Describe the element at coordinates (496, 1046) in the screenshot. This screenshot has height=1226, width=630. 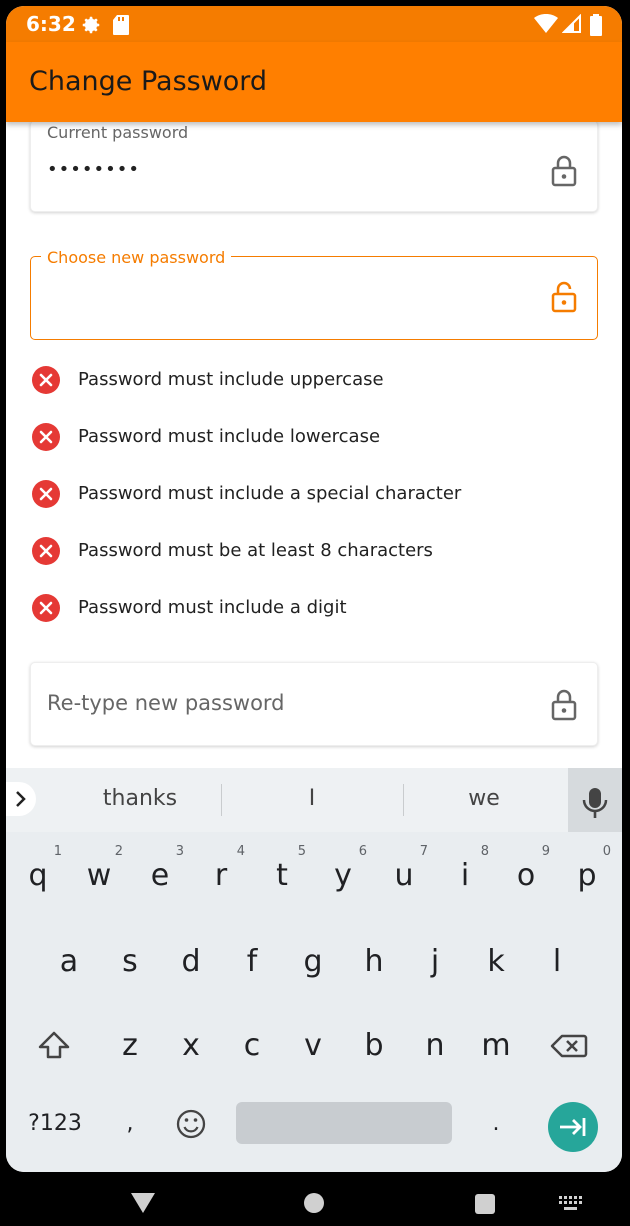
I see `key-m: m` at that location.